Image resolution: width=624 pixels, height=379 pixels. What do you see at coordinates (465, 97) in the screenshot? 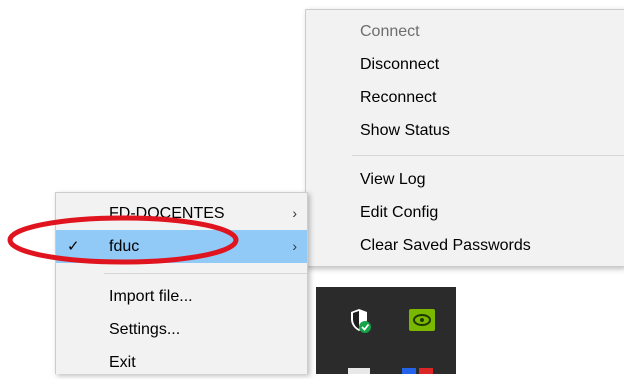
I see `menu-item-reconnect: Reconnect` at bounding box center [465, 97].